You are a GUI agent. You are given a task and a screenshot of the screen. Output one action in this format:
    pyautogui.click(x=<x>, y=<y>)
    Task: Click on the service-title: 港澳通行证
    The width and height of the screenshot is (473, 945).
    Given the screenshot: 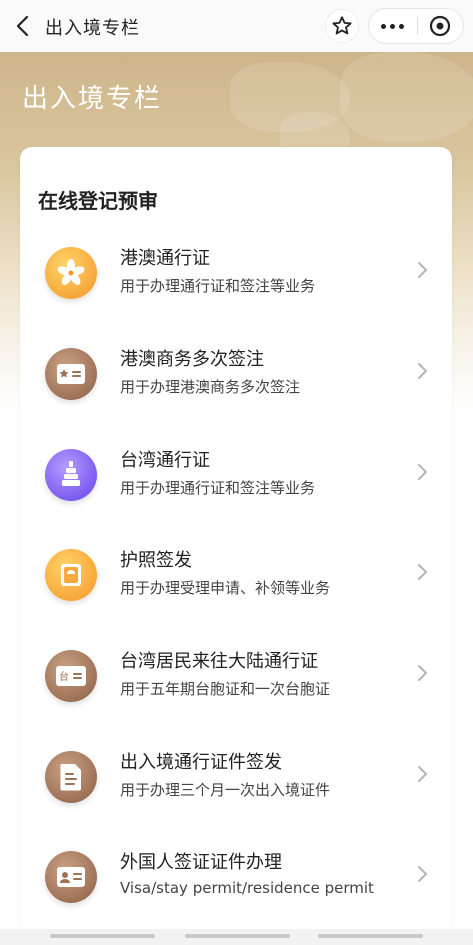 What is the action you would take?
    pyautogui.click(x=165, y=258)
    